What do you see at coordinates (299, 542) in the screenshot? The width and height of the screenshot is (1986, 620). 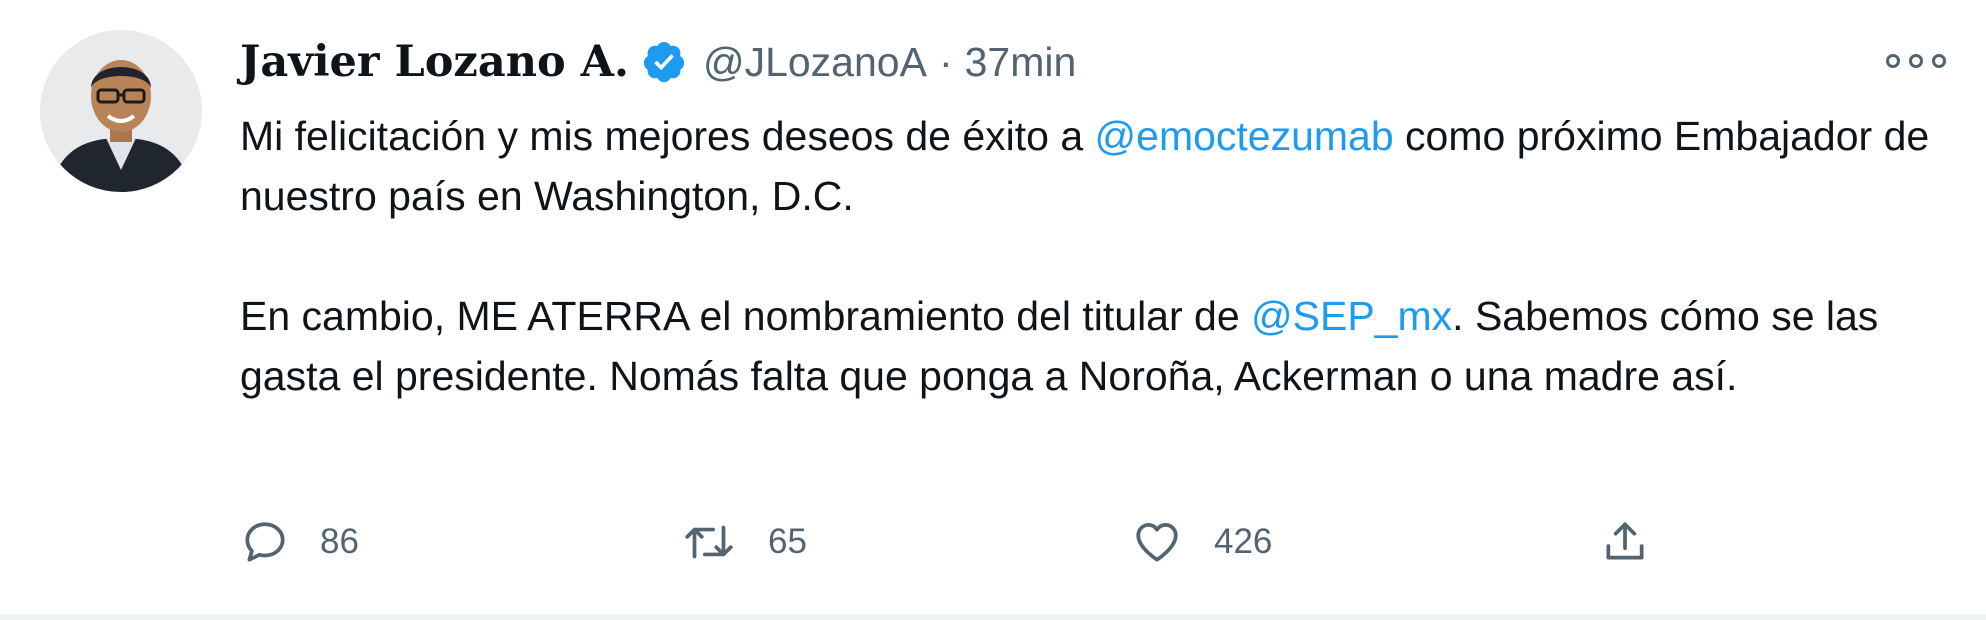 I see `reply-button: 86` at bounding box center [299, 542].